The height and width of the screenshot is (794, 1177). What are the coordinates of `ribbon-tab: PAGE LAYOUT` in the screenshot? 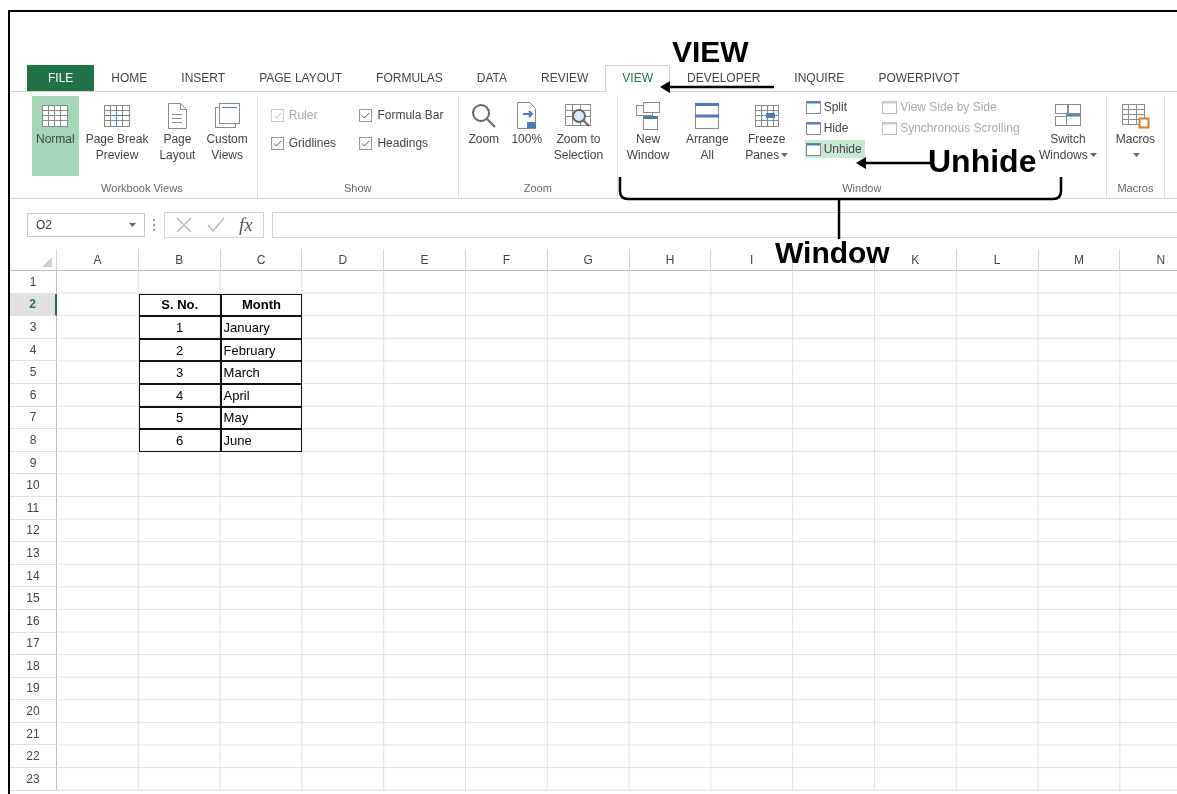 It's located at (301, 78).